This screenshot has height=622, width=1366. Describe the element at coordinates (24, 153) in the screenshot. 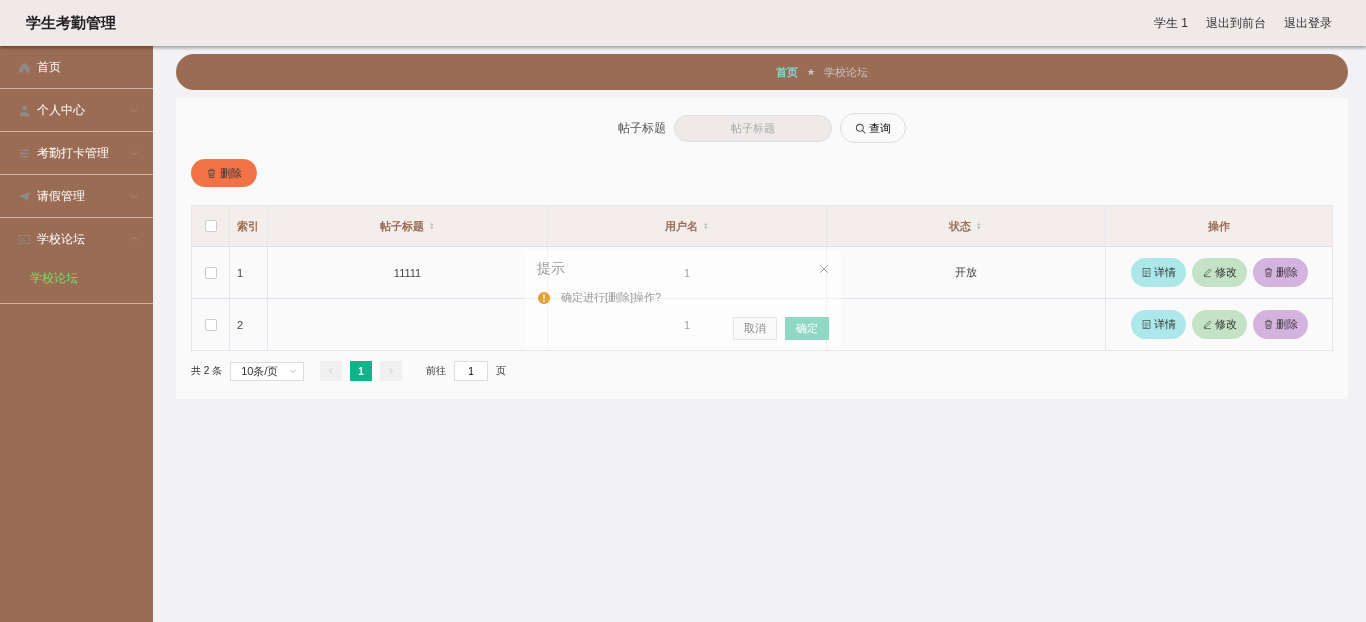

I see `sliders-icon` at that location.